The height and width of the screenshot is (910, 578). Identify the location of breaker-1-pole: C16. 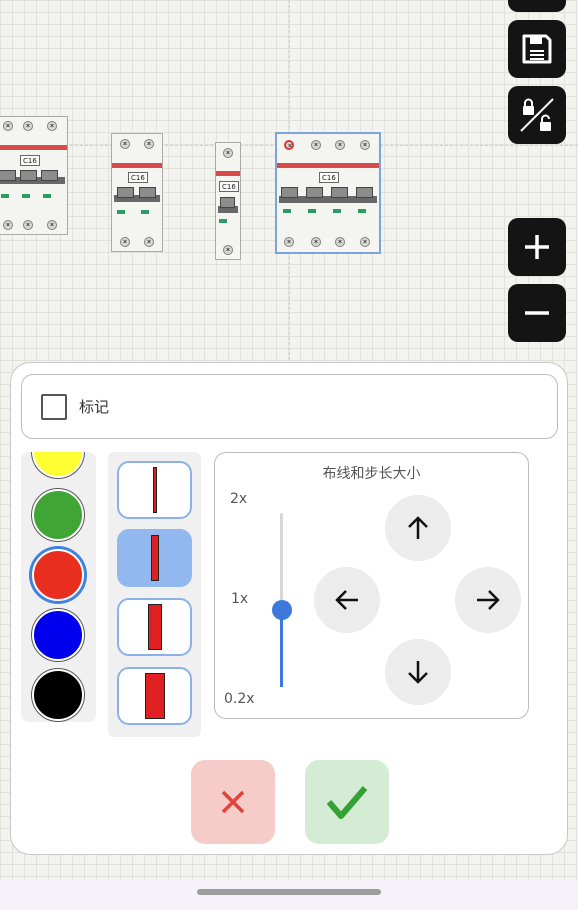
(228, 201).